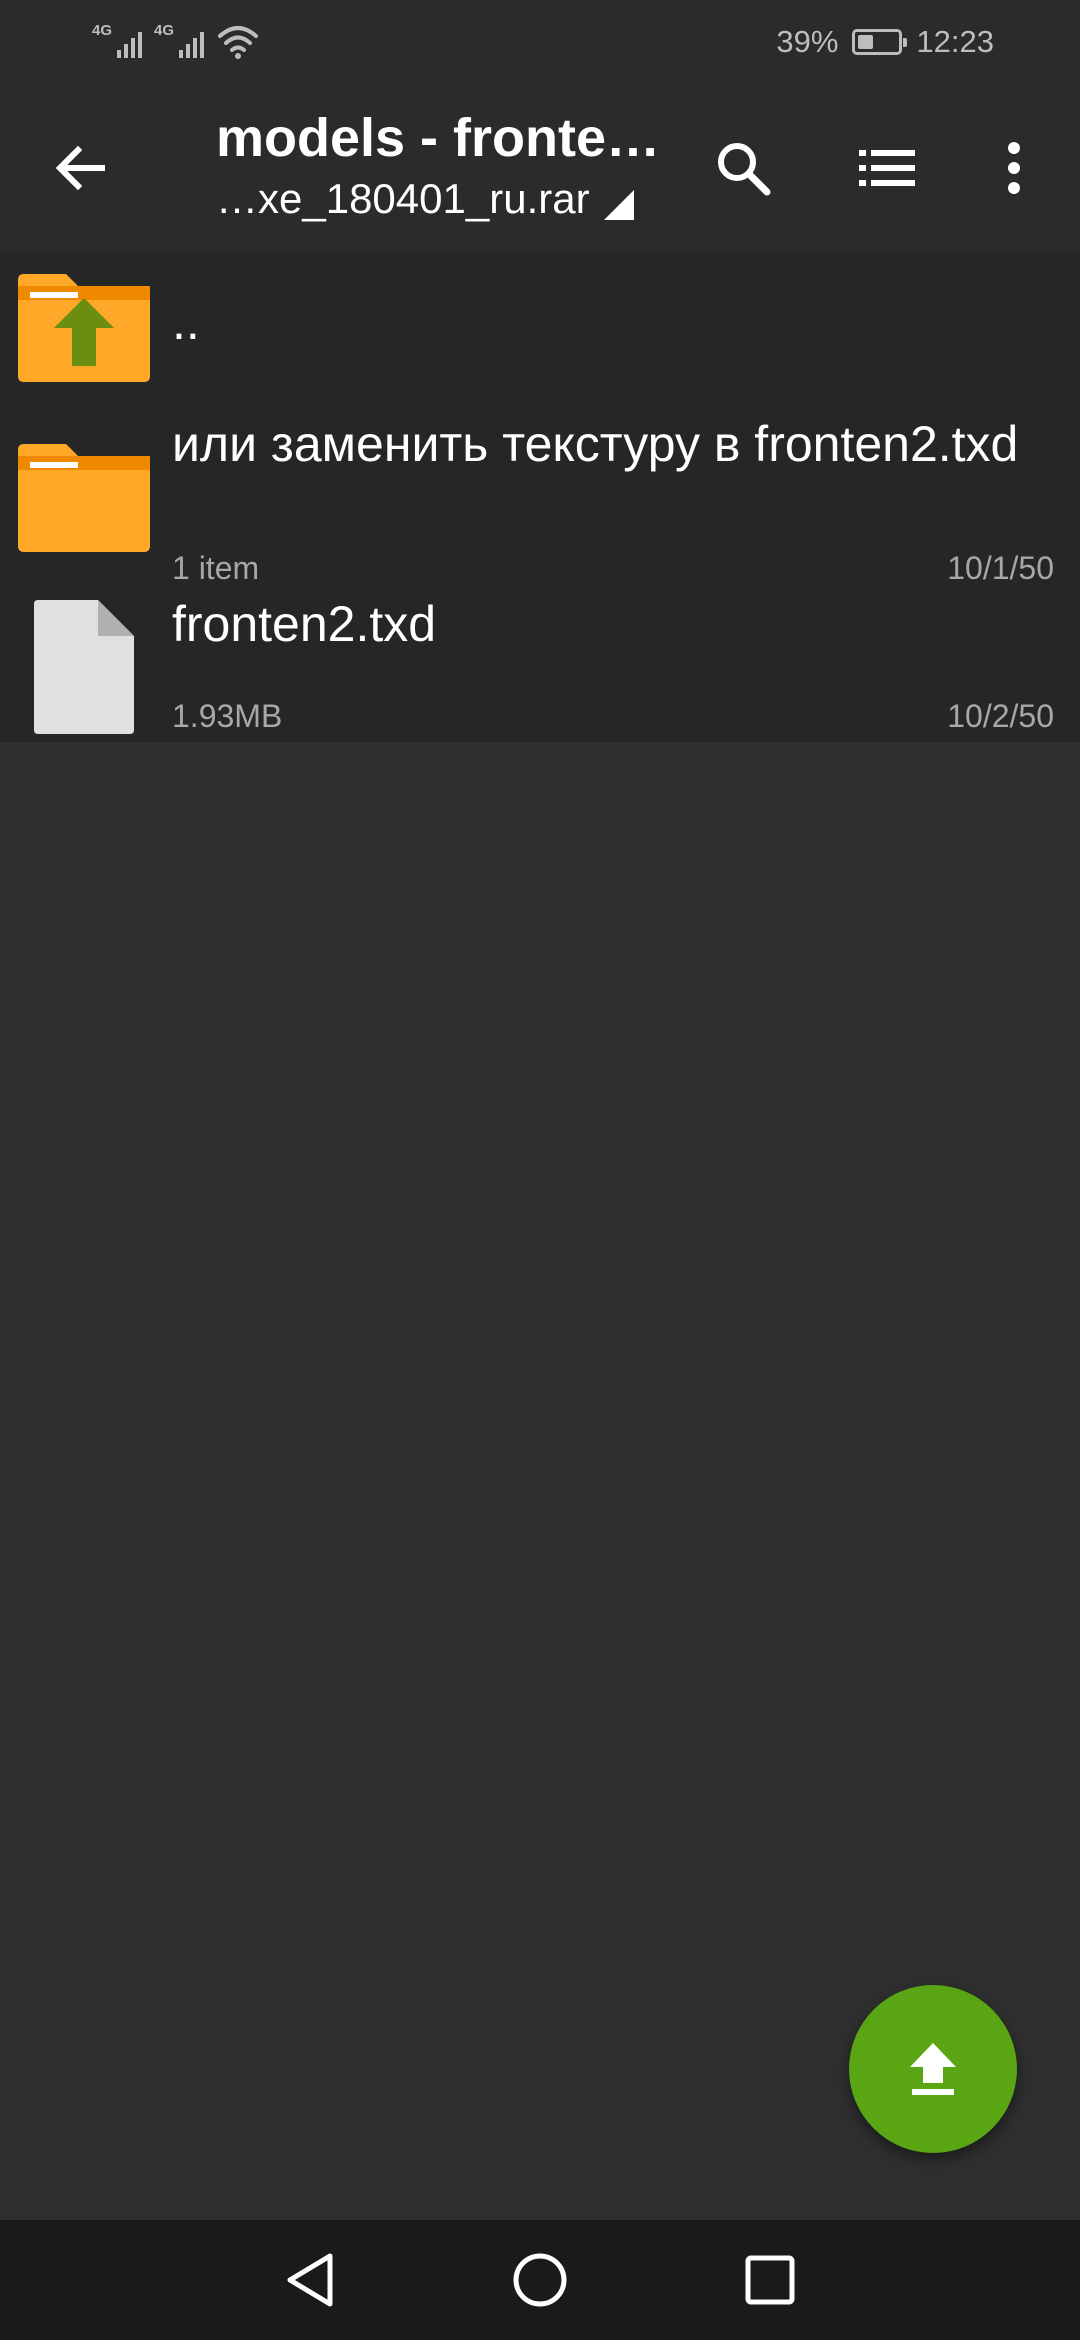  Describe the element at coordinates (1000, 716) in the screenshot. I see `modified-date: 10/2/50` at that location.